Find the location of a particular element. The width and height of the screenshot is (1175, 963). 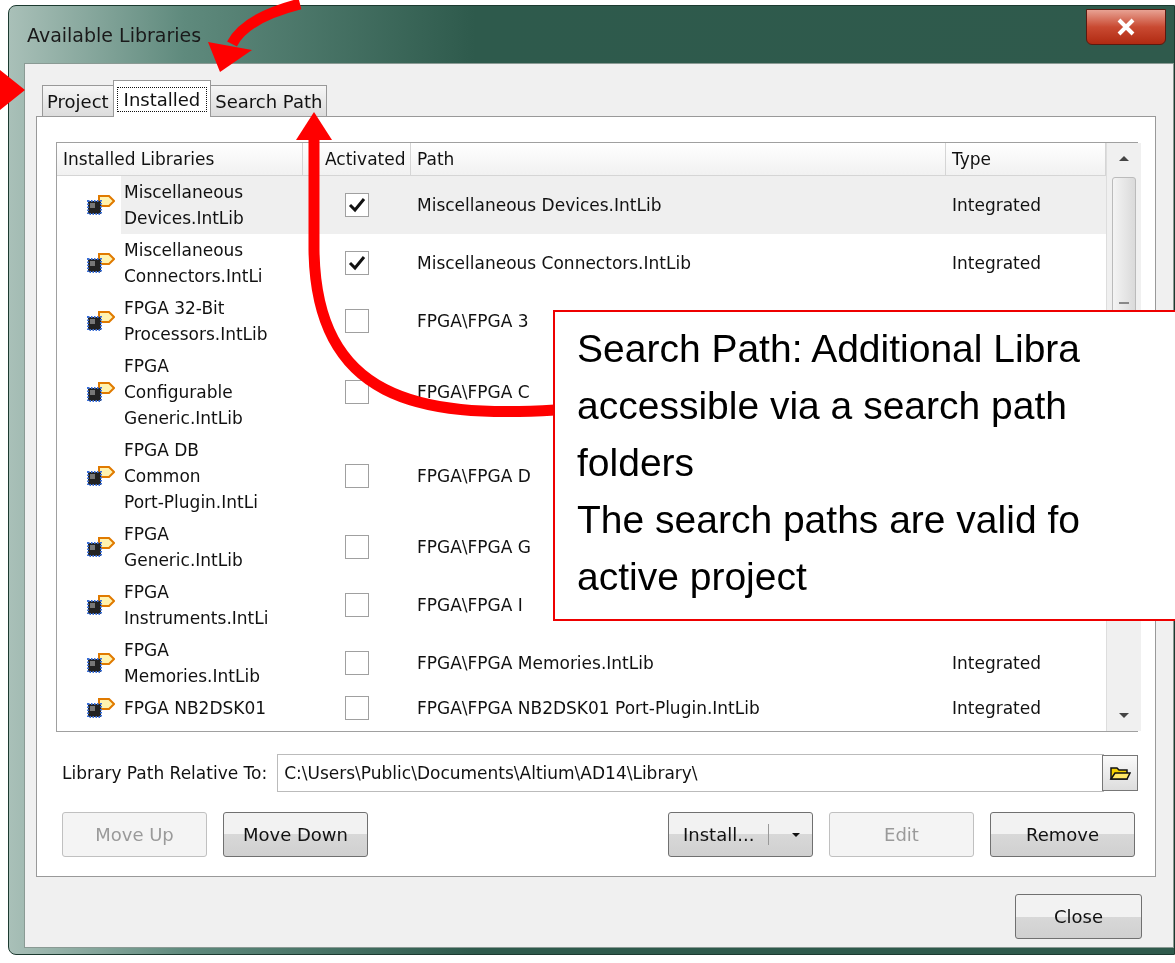

library-name: FPGA Generic.IntLib is located at coordinates (183, 547).